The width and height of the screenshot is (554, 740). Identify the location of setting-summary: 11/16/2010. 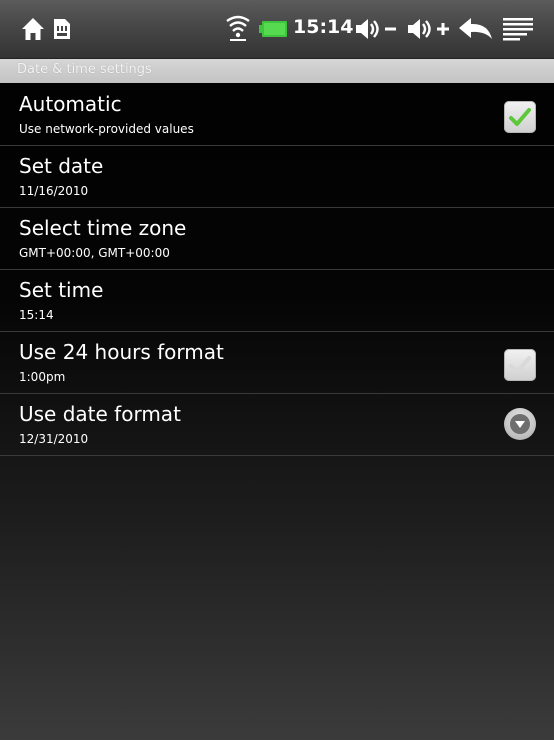
(54, 191).